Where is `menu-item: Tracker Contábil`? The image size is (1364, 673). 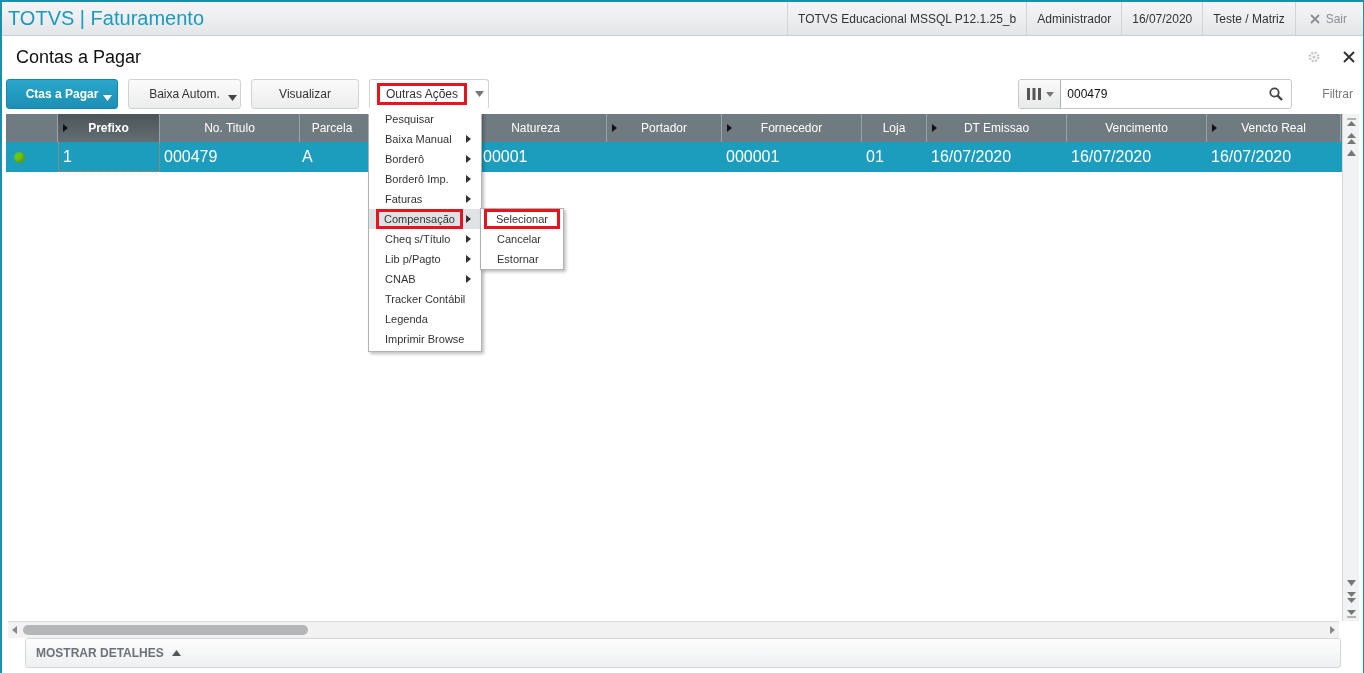 menu-item: Tracker Contábil is located at coordinates (425, 299).